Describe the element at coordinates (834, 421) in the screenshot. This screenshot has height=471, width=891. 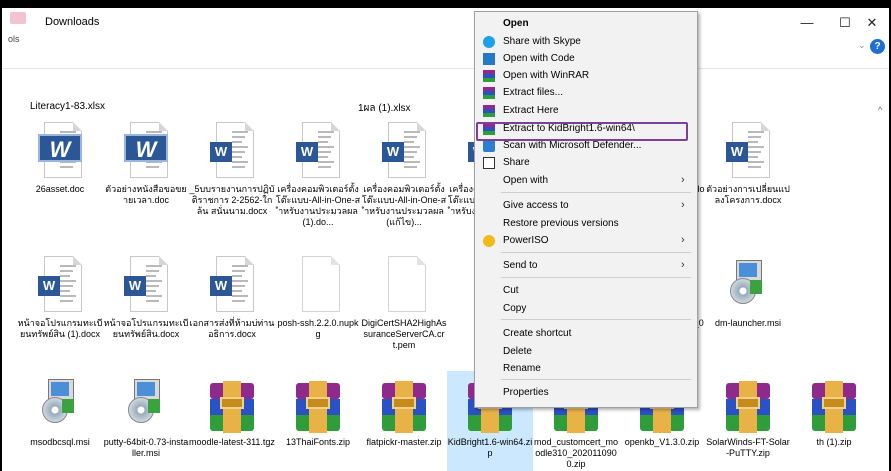
I see `file-tile: th (1).zip` at that location.